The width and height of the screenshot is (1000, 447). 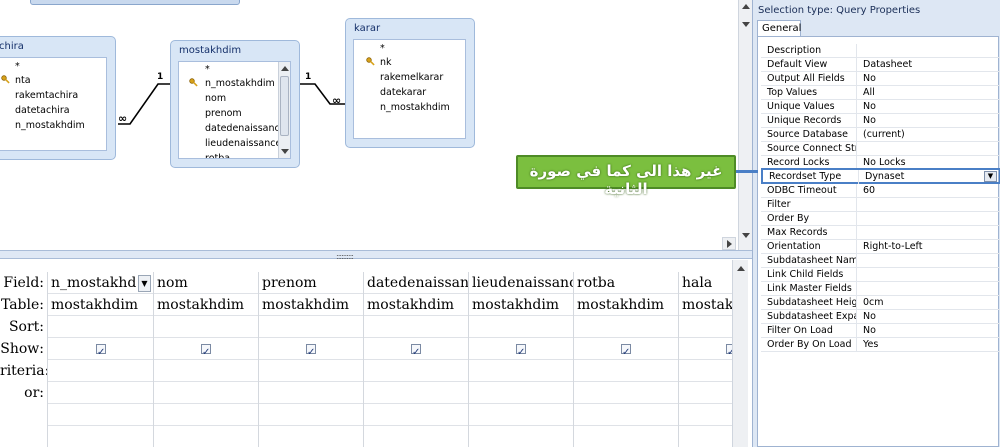 I want to click on property-row: Unique Values No, so click(x=880, y=107).